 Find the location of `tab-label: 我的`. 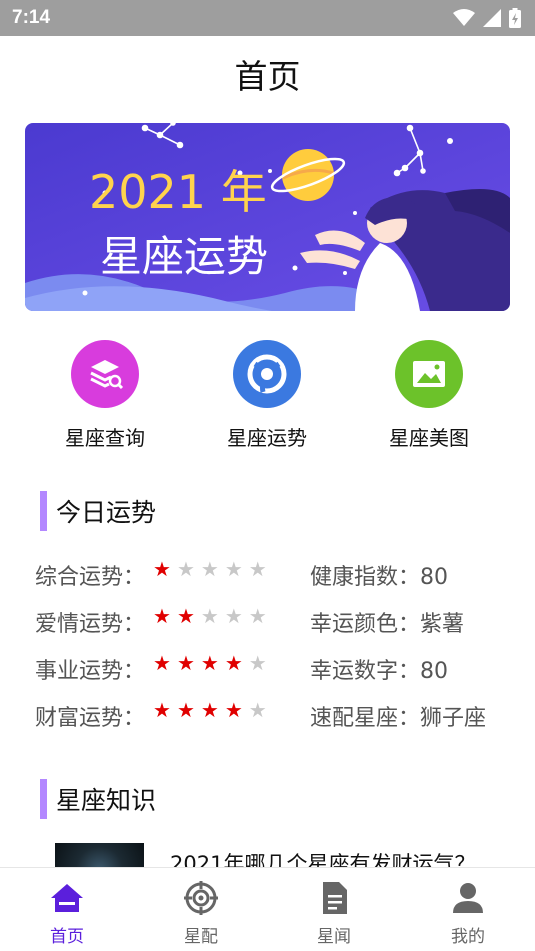

tab-label: 我的 is located at coordinates (468, 937).